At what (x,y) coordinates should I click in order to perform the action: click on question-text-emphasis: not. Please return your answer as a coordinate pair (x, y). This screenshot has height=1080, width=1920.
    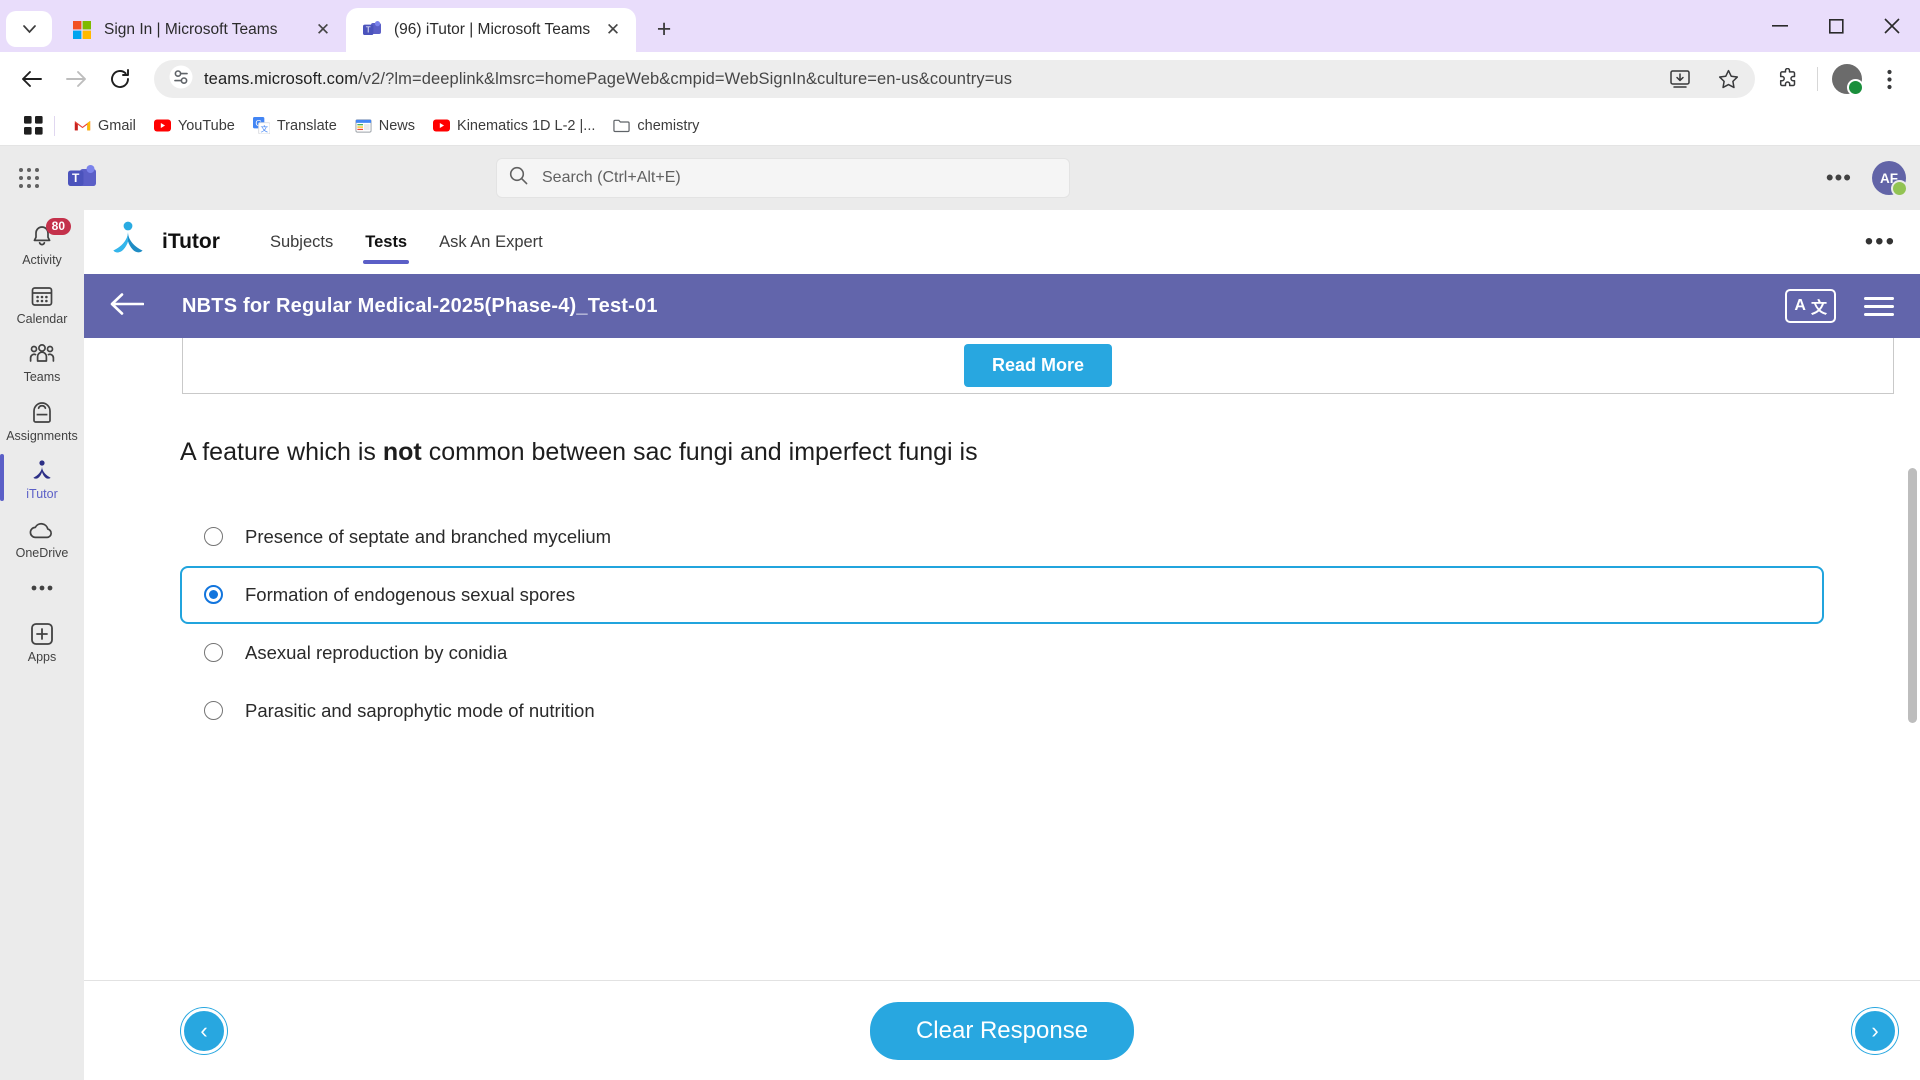
    Looking at the image, I should click on (402, 452).